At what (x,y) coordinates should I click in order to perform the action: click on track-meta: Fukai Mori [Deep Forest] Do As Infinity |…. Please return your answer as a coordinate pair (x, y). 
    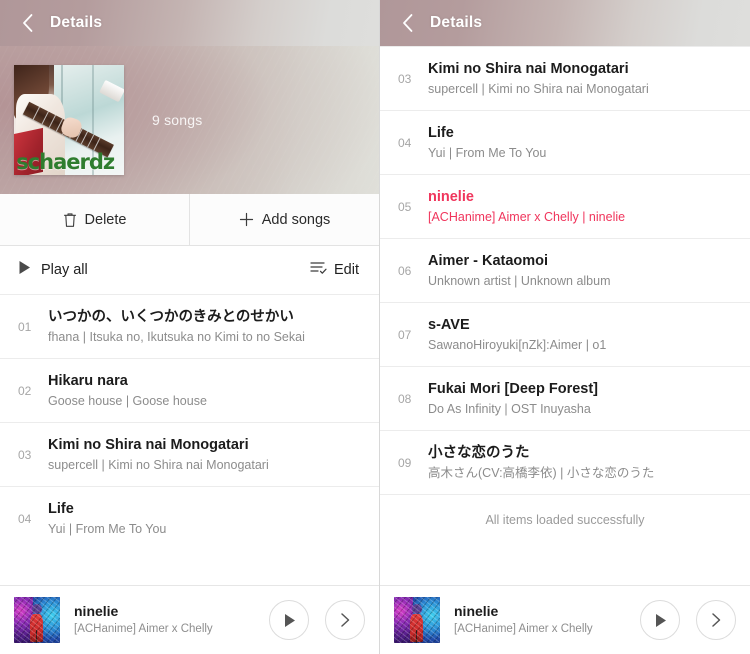
    Looking at the image, I should click on (513, 399).